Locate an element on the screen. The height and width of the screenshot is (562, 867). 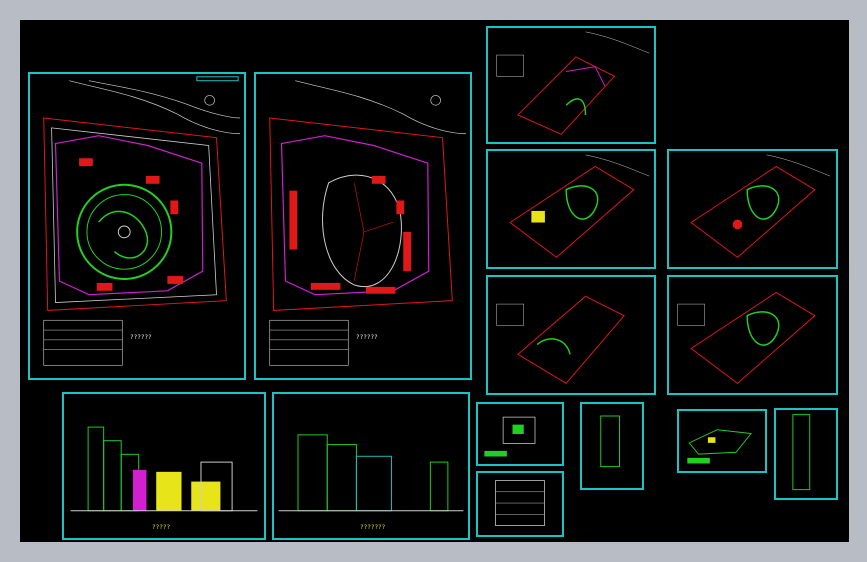
elevation-front-drawing is located at coordinates (164, 469).